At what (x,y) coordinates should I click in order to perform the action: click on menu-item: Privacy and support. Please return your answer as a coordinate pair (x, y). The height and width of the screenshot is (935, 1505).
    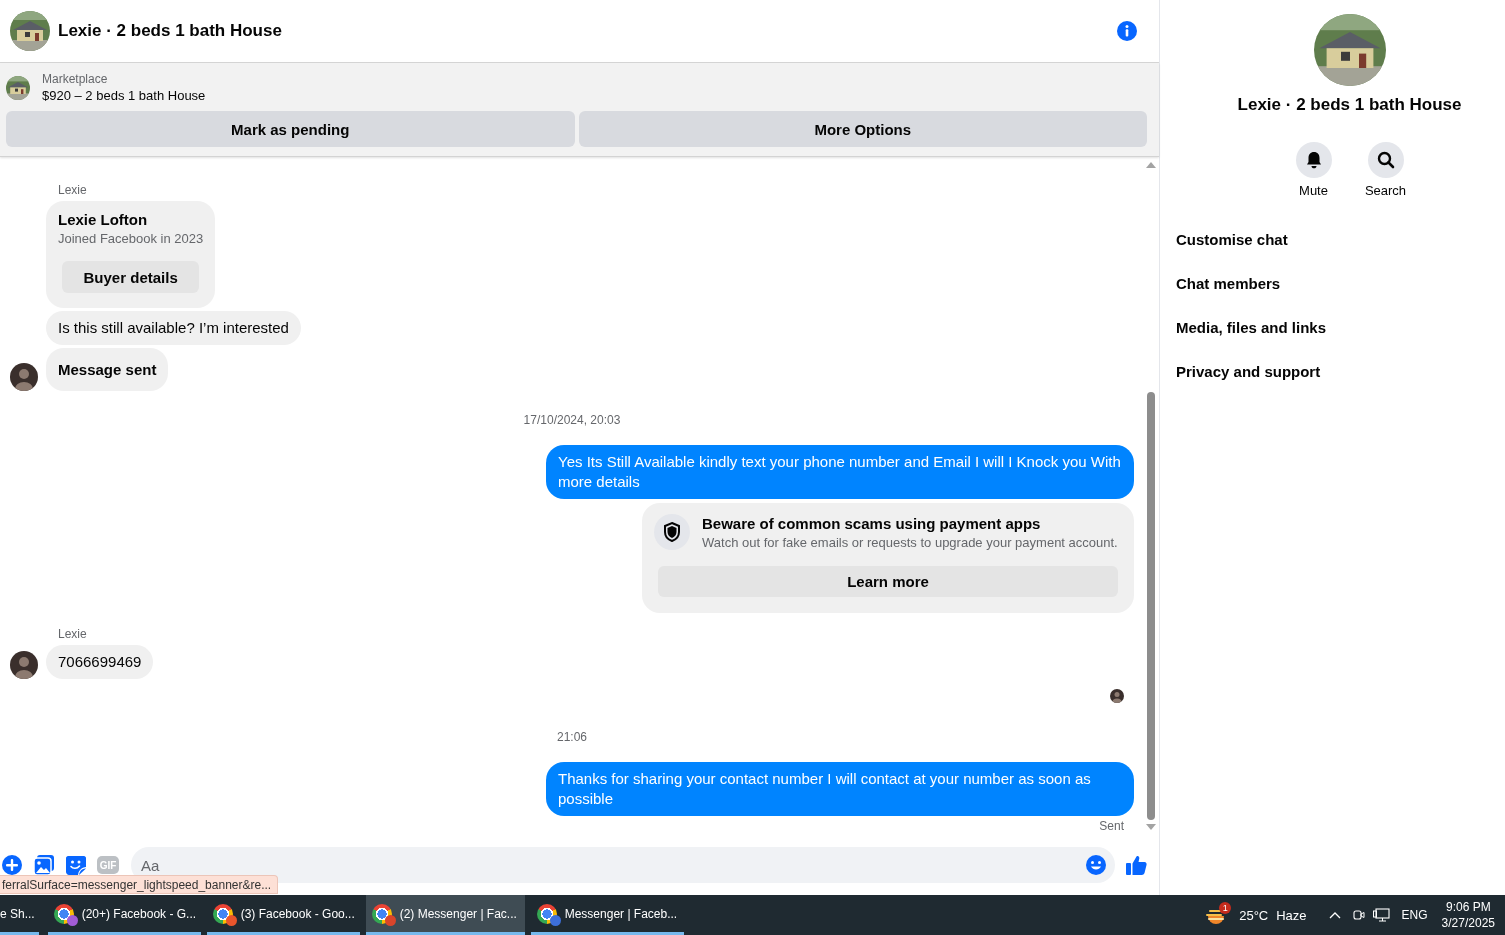
    Looking at the image, I should click on (1248, 371).